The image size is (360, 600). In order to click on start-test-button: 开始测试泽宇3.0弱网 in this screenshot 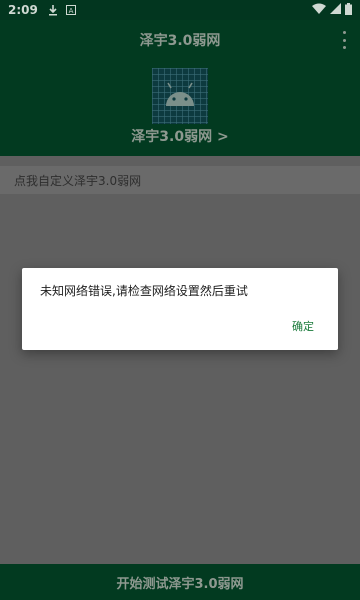, I will do `click(180, 582)`.